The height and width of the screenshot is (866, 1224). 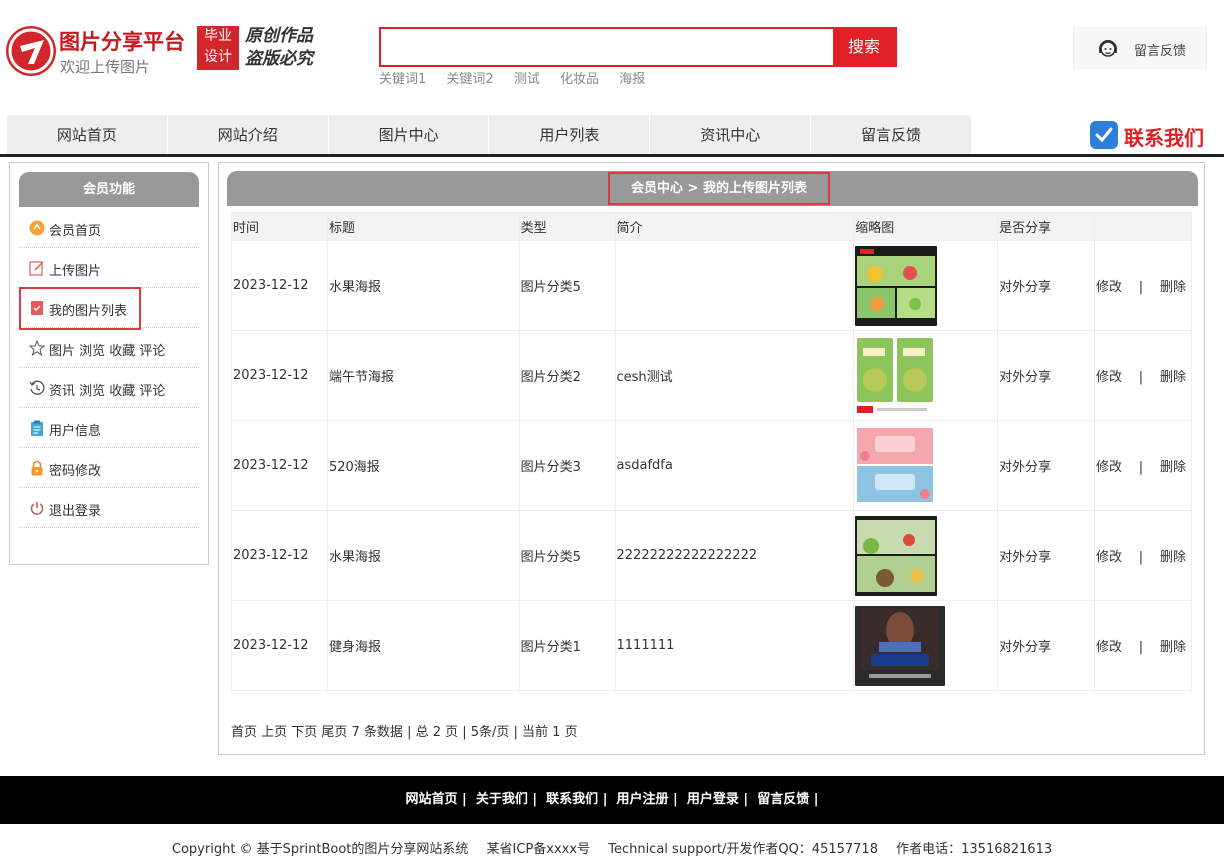 I want to click on copyright-text: Copyright © 基于SprintBoot的图片分享网站系统, so click(x=320, y=849).